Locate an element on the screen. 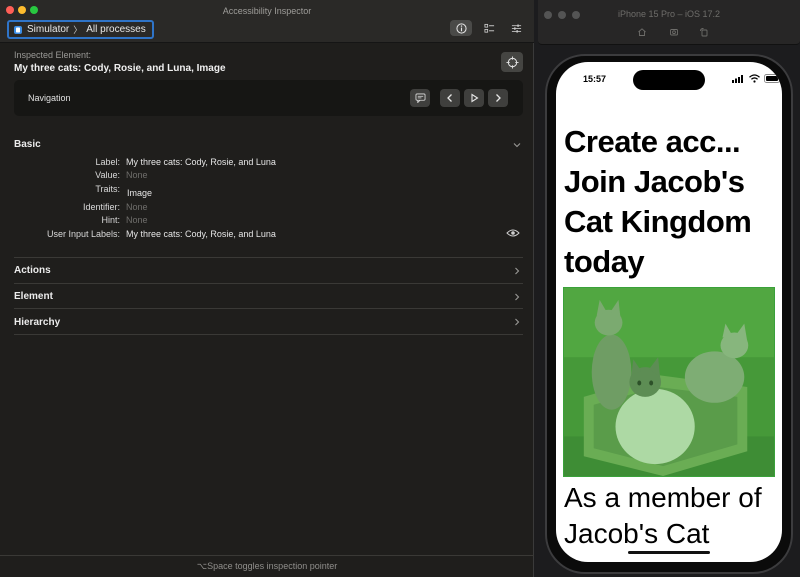  property-key: Hint: is located at coordinates (110, 220).